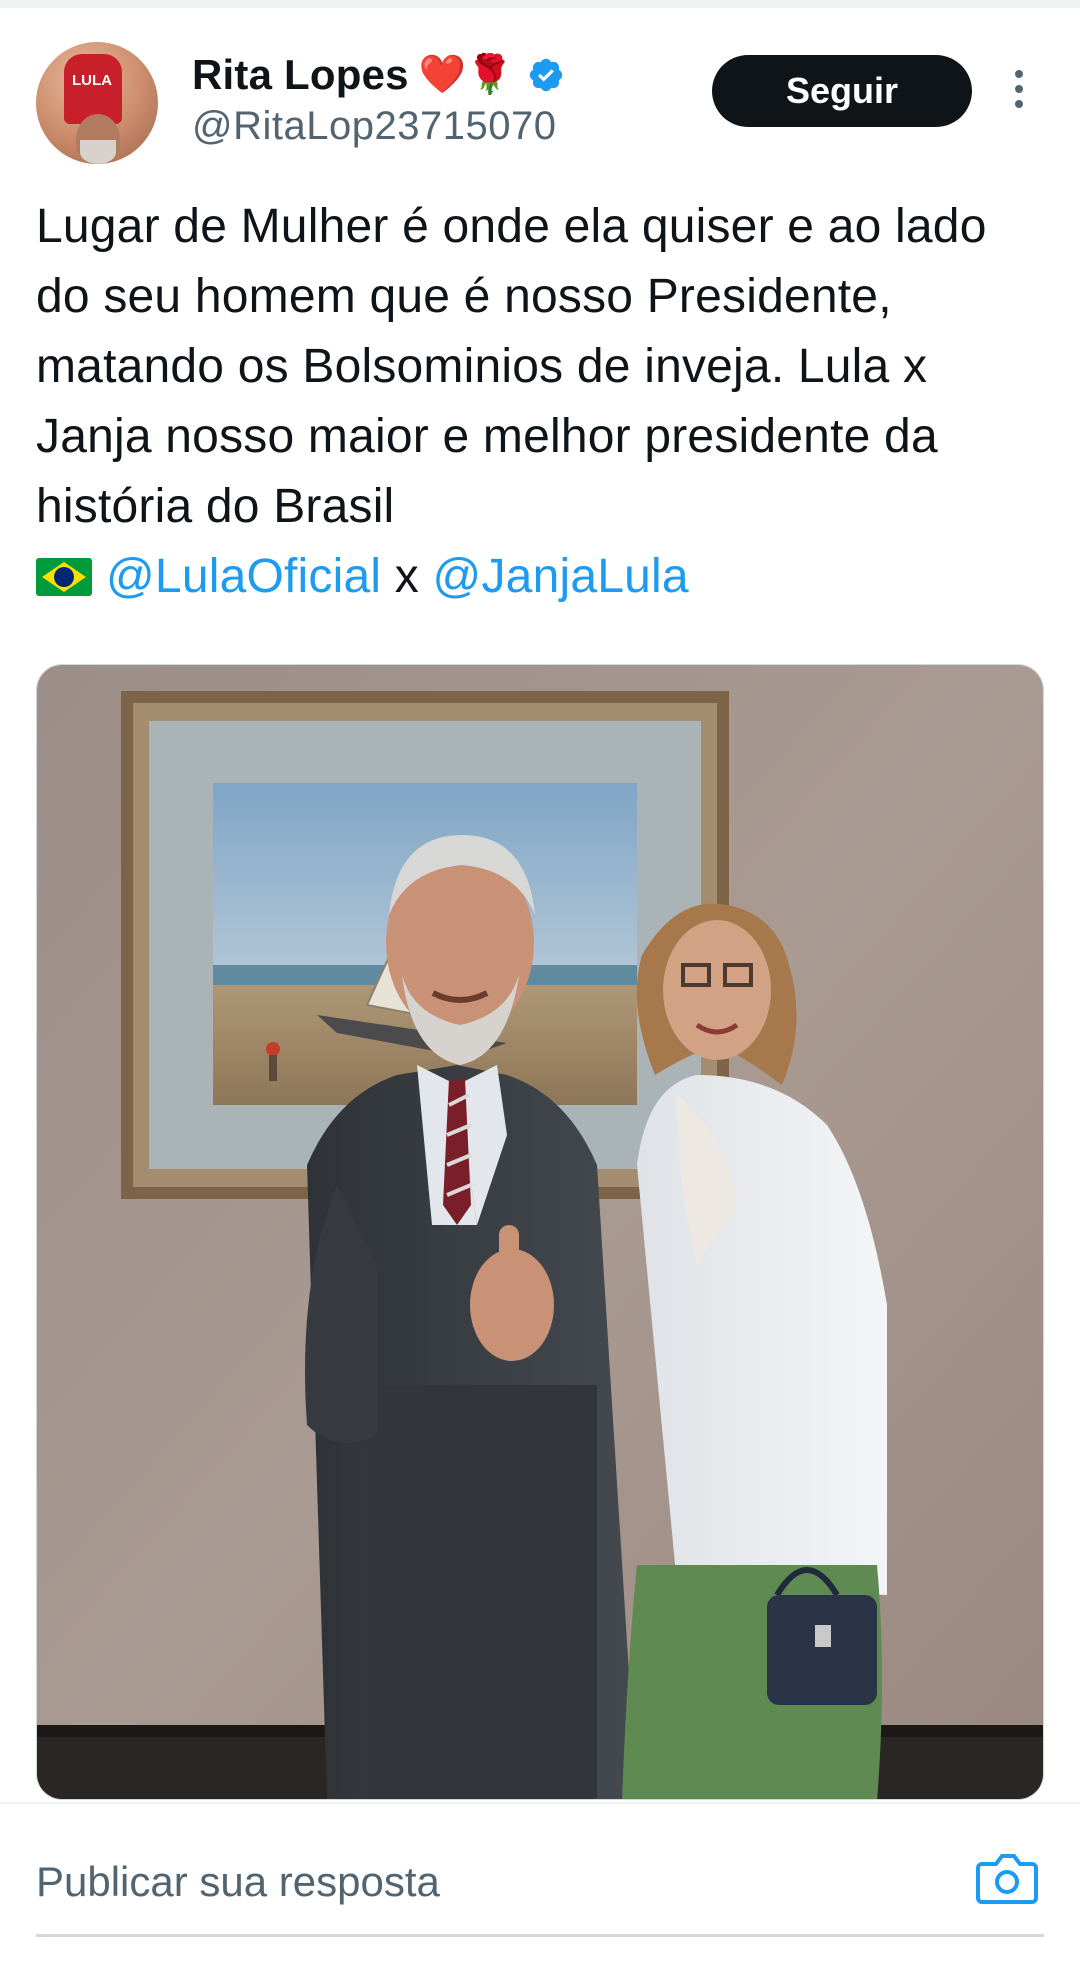  I want to click on more-vertical-icon, so click(1019, 91).